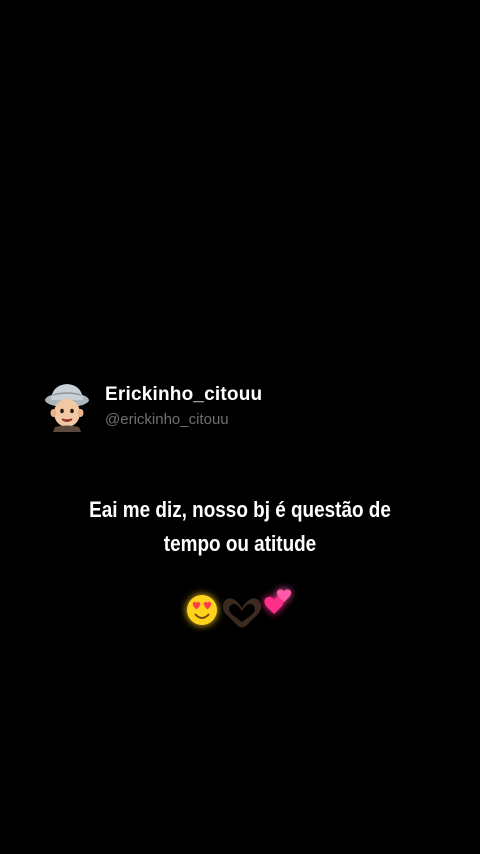 This screenshot has width=480, height=854. What do you see at coordinates (278, 601) in the screenshot?
I see `two-hearts-icon` at bounding box center [278, 601].